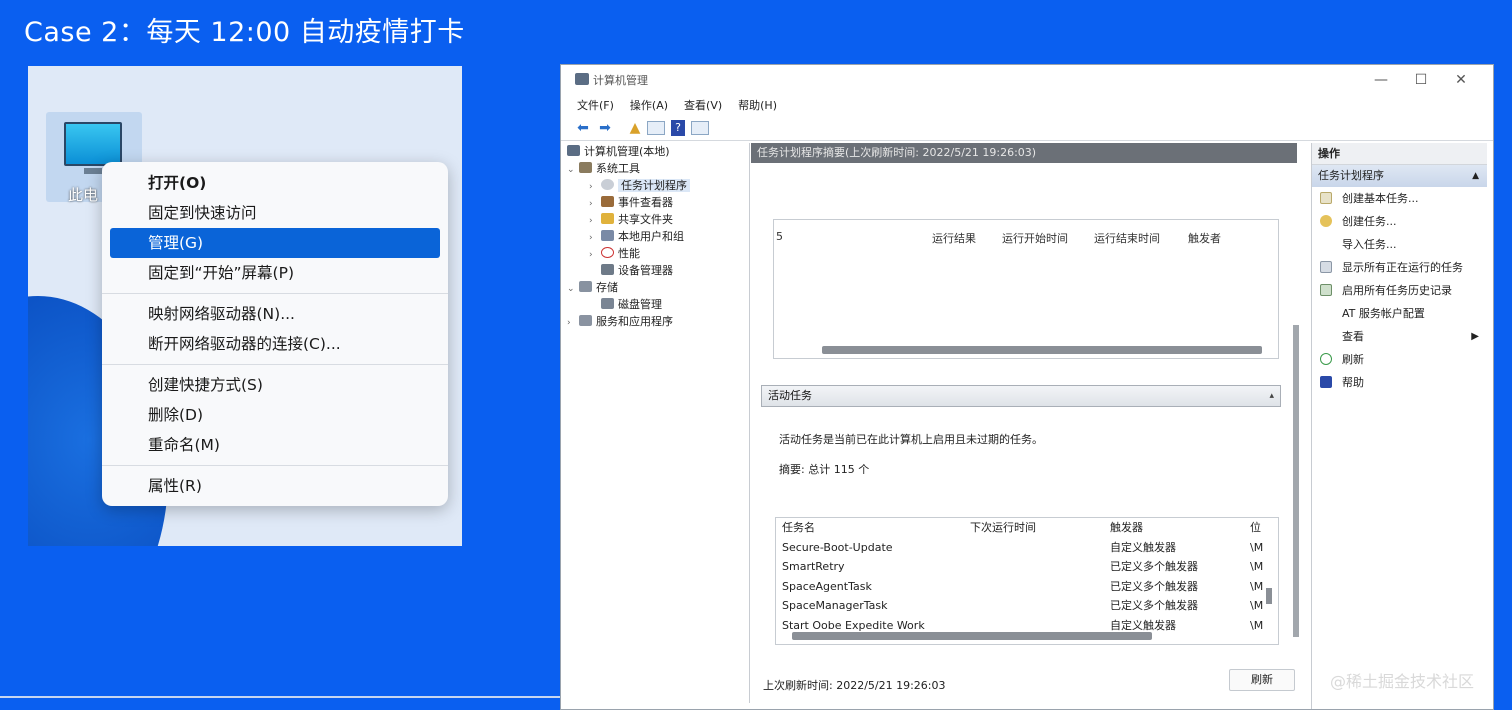 This screenshot has width=1512, height=710. I want to click on tree-item-disk-management: 磁盘管理, so click(657, 304).